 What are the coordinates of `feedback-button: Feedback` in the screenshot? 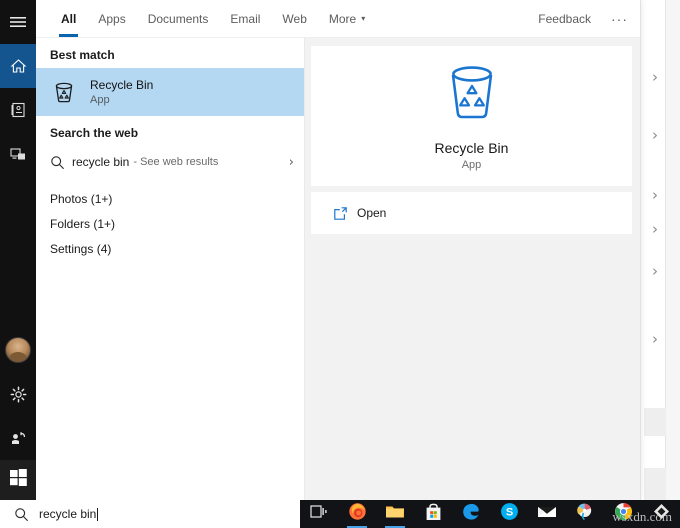 It's located at (564, 19).